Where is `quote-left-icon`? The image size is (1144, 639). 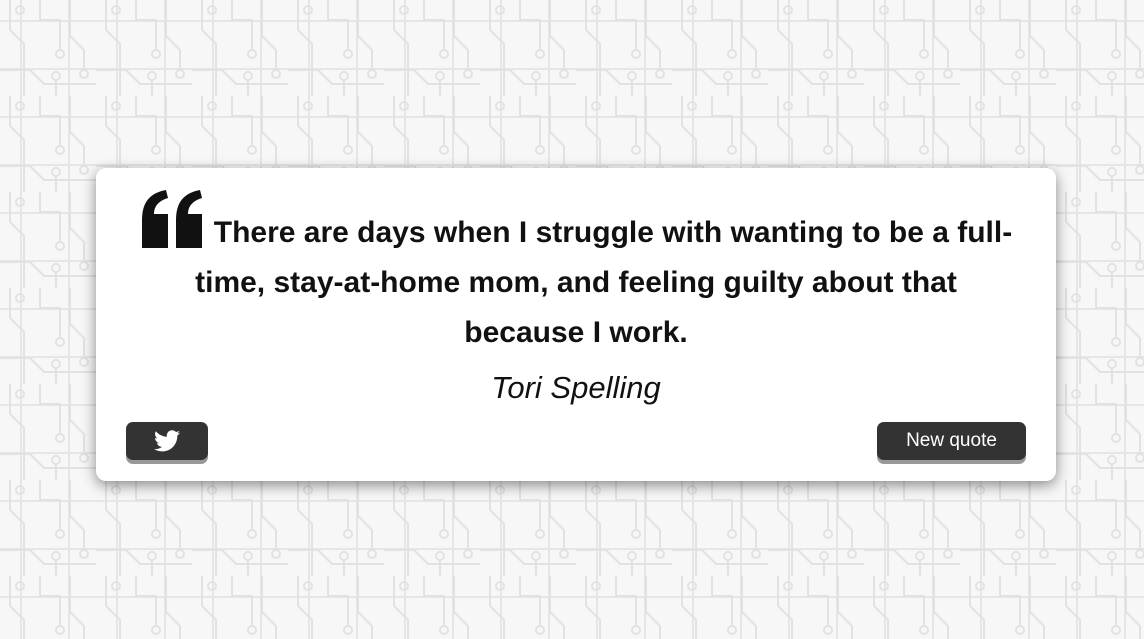 quote-left-icon is located at coordinates (171, 219).